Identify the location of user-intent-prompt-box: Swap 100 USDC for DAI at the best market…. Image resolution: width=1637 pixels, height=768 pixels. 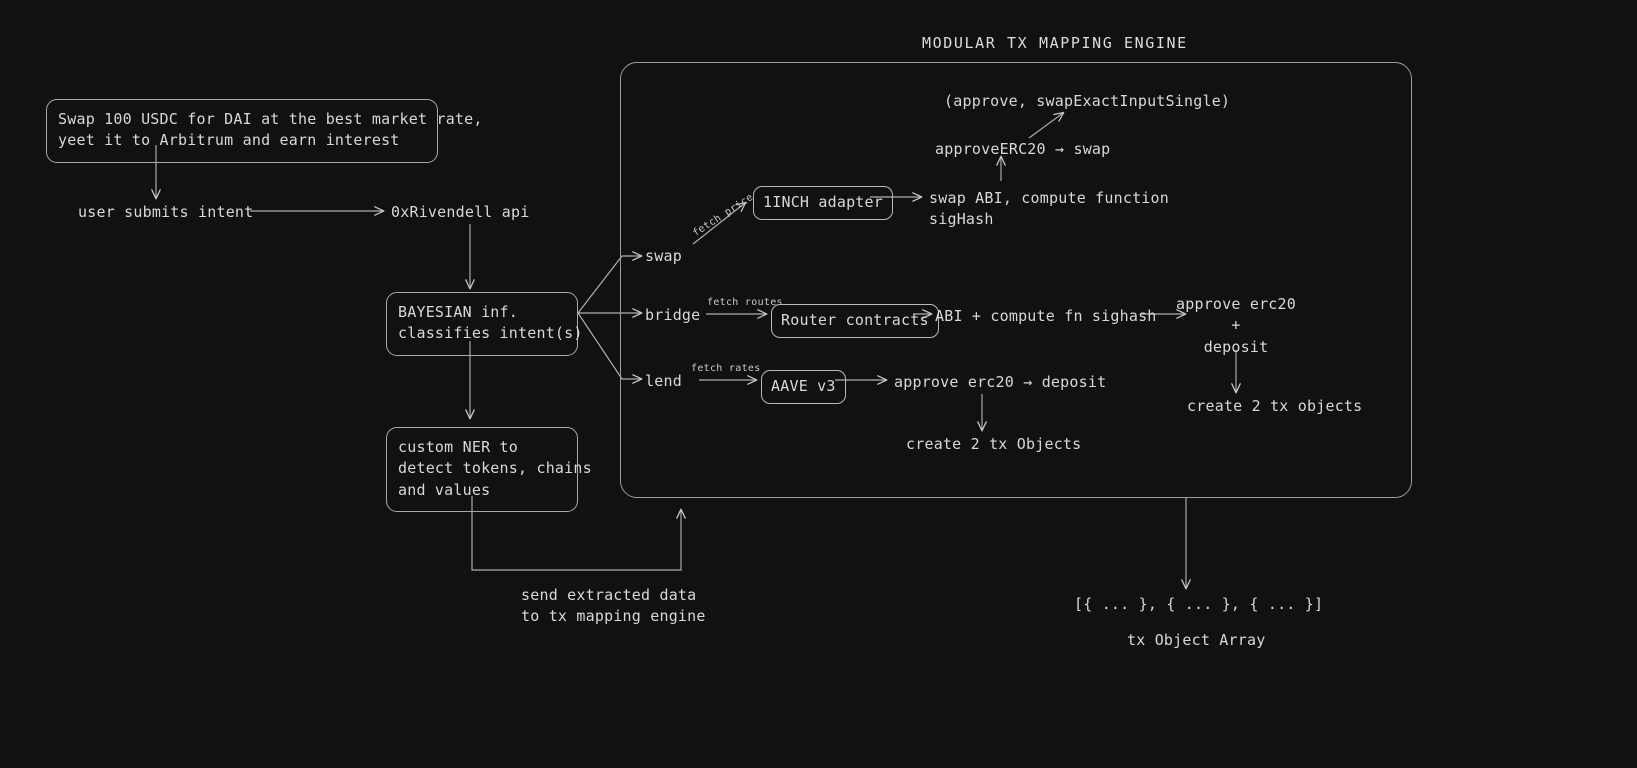
(264, 131).